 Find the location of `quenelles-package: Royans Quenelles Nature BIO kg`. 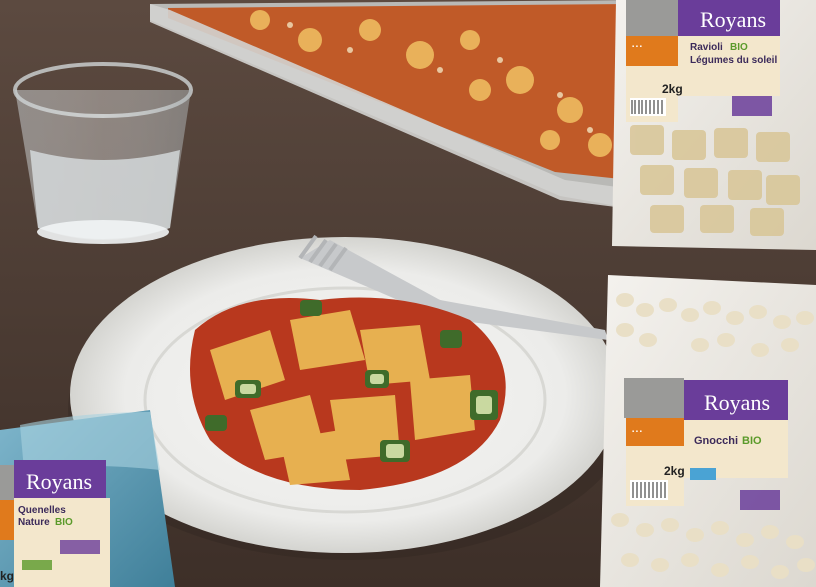

quenelles-package: Royans Quenelles Nature BIO kg is located at coordinates (87, 498).